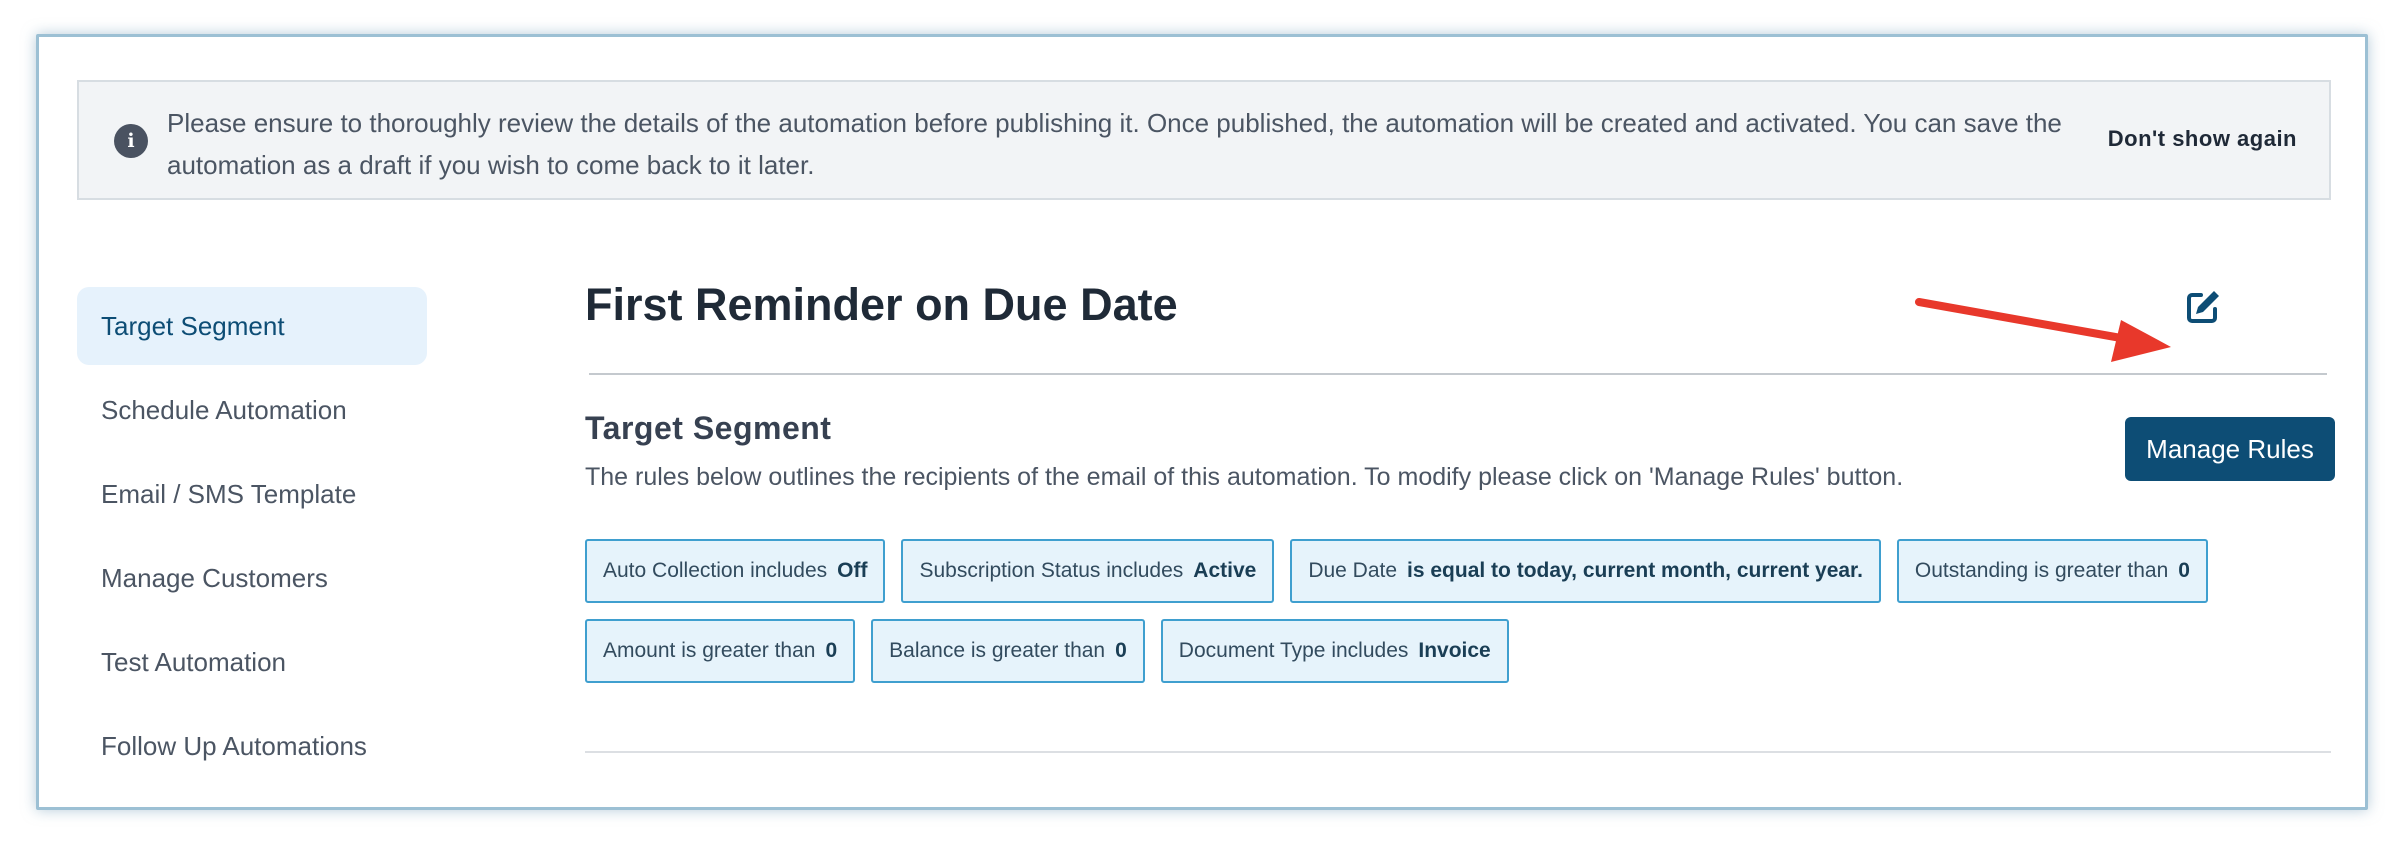  What do you see at coordinates (997, 650) in the screenshot?
I see `rule-label: Balance is greater than` at bounding box center [997, 650].